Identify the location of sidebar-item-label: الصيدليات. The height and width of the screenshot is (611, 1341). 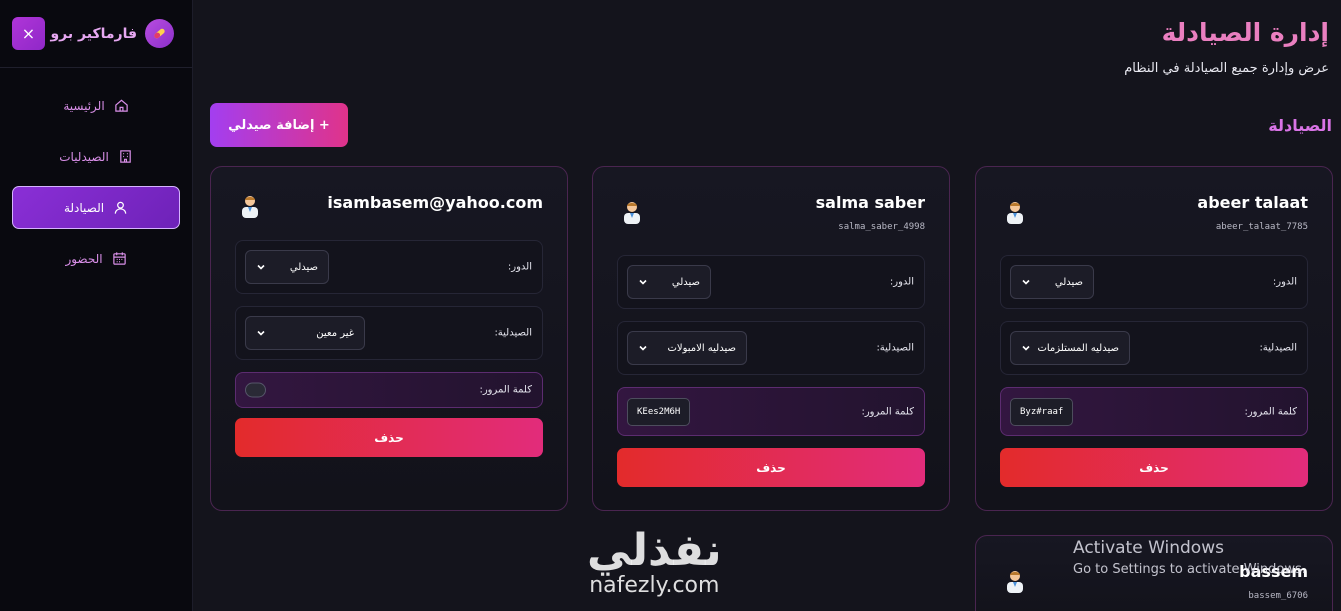
(84, 156).